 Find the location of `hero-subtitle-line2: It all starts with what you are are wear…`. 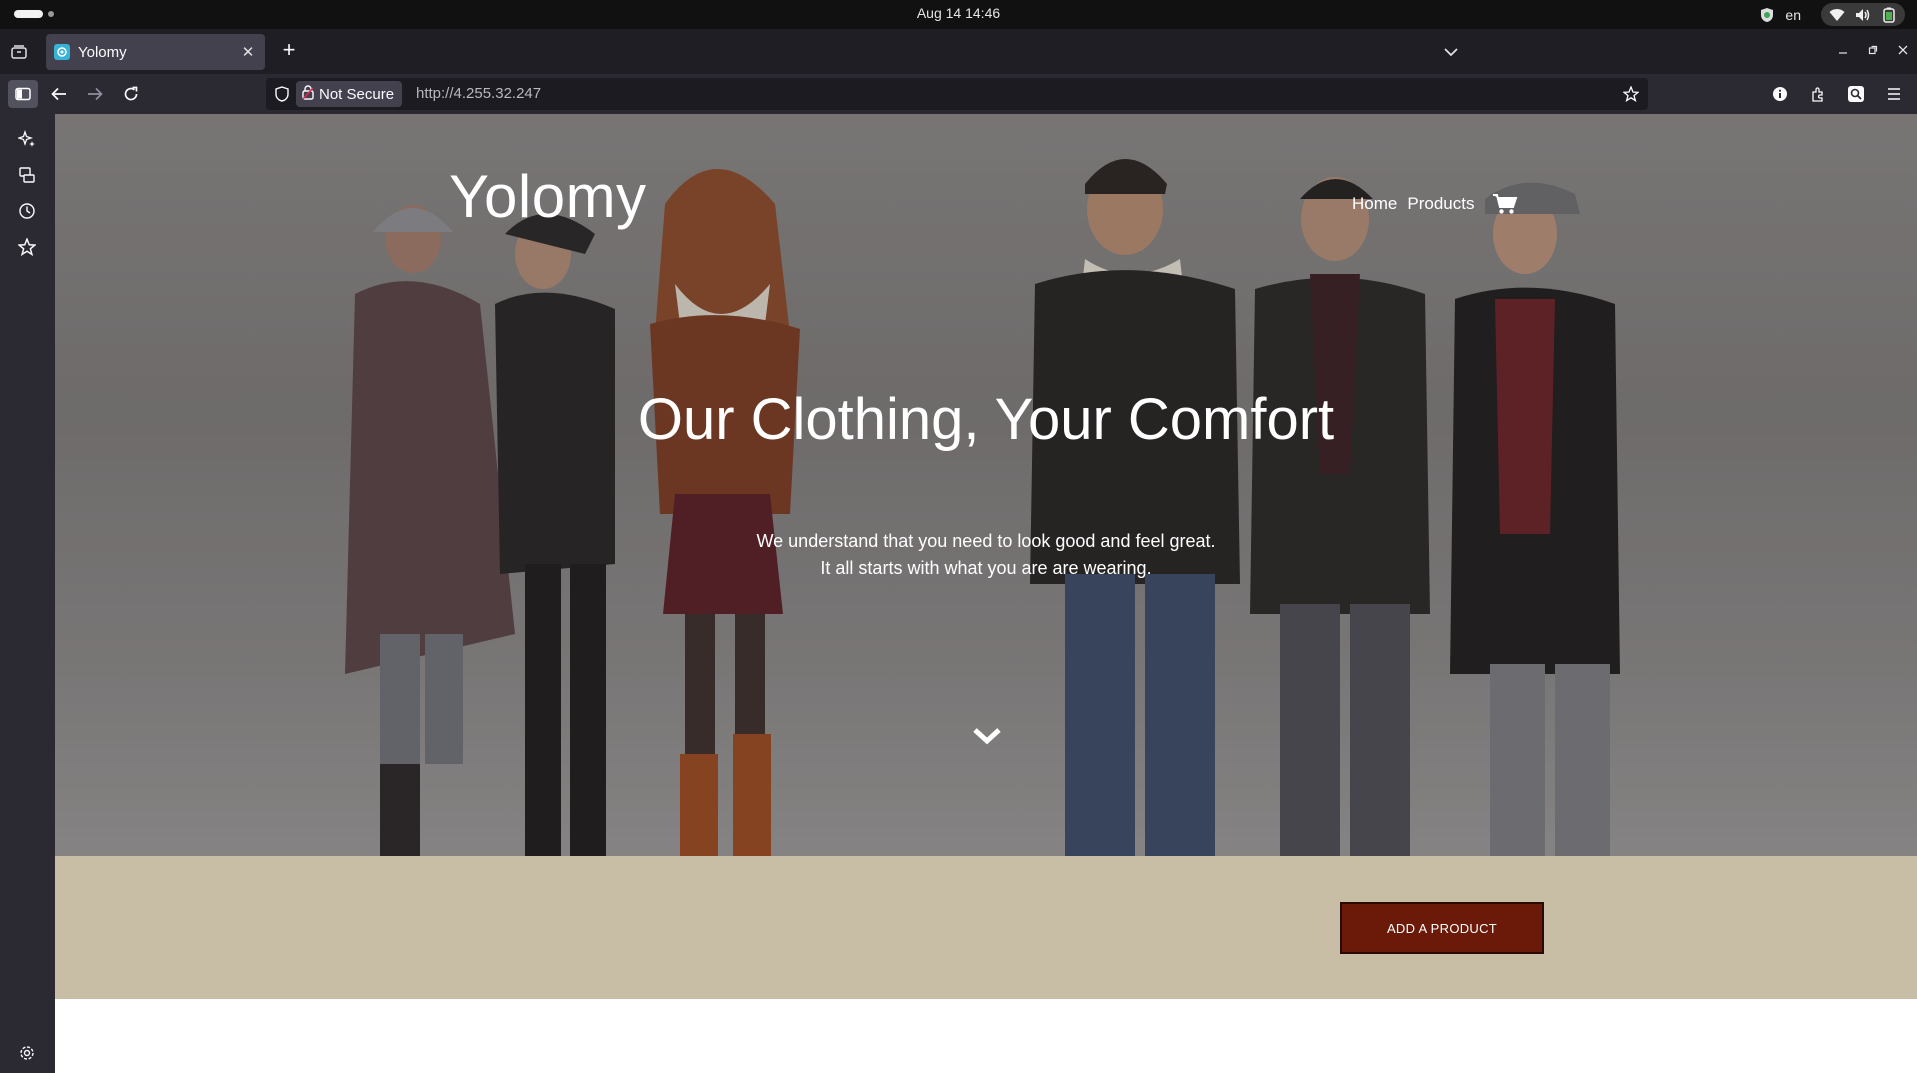

hero-subtitle-line2: It all starts with what you are are wear… is located at coordinates (986, 568).